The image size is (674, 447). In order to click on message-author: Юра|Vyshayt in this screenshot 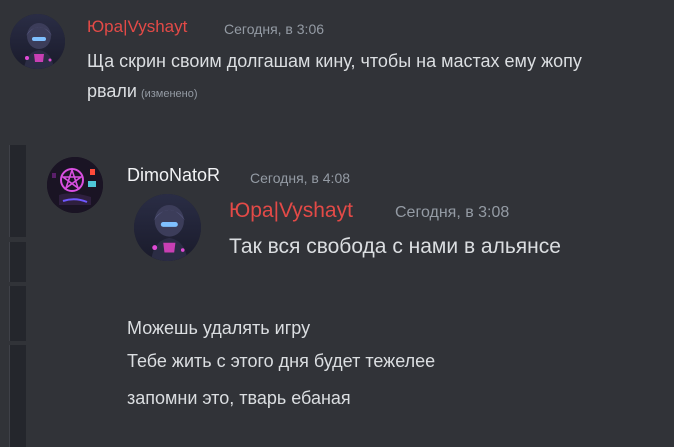, I will do `click(137, 27)`.